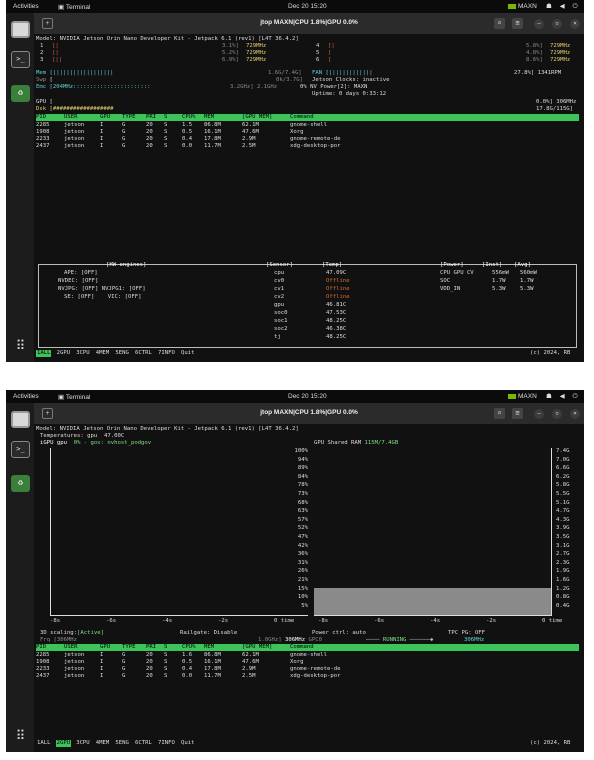  Describe the element at coordinates (338, 297) in the screenshot. I see `sensor-temp: Offline` at that location.